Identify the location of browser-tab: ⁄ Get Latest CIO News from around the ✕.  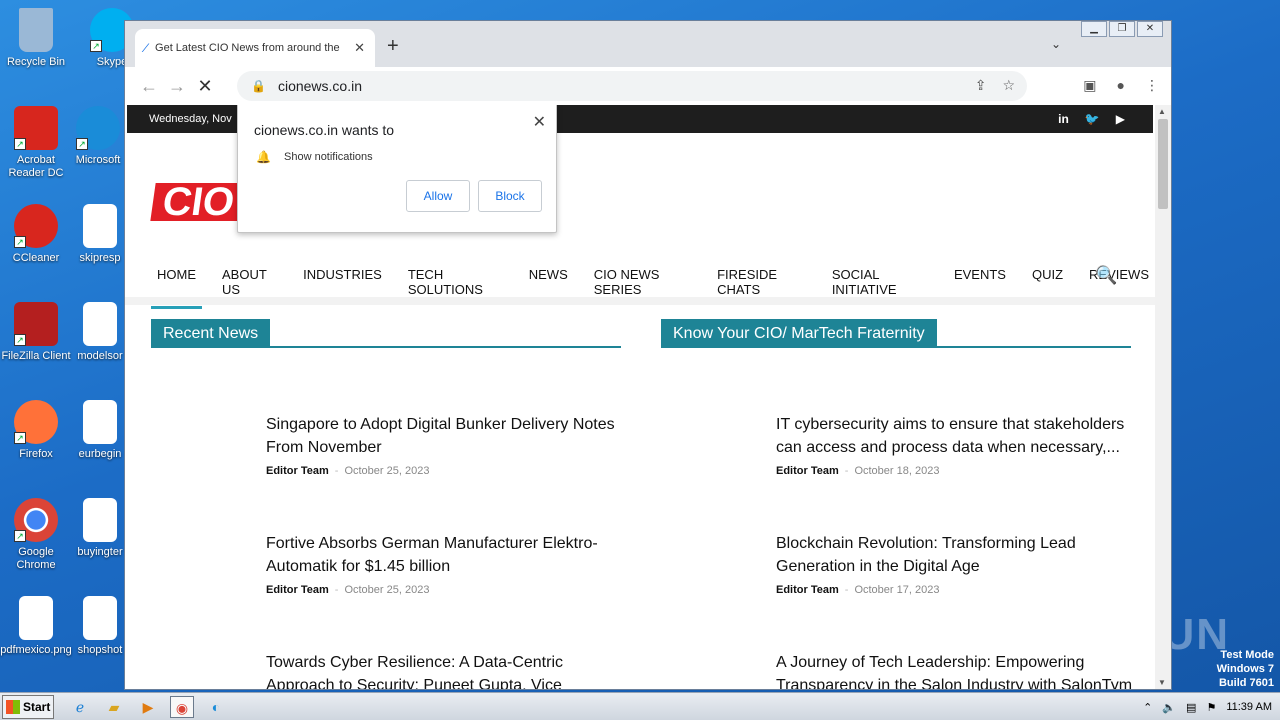
(255, 48).